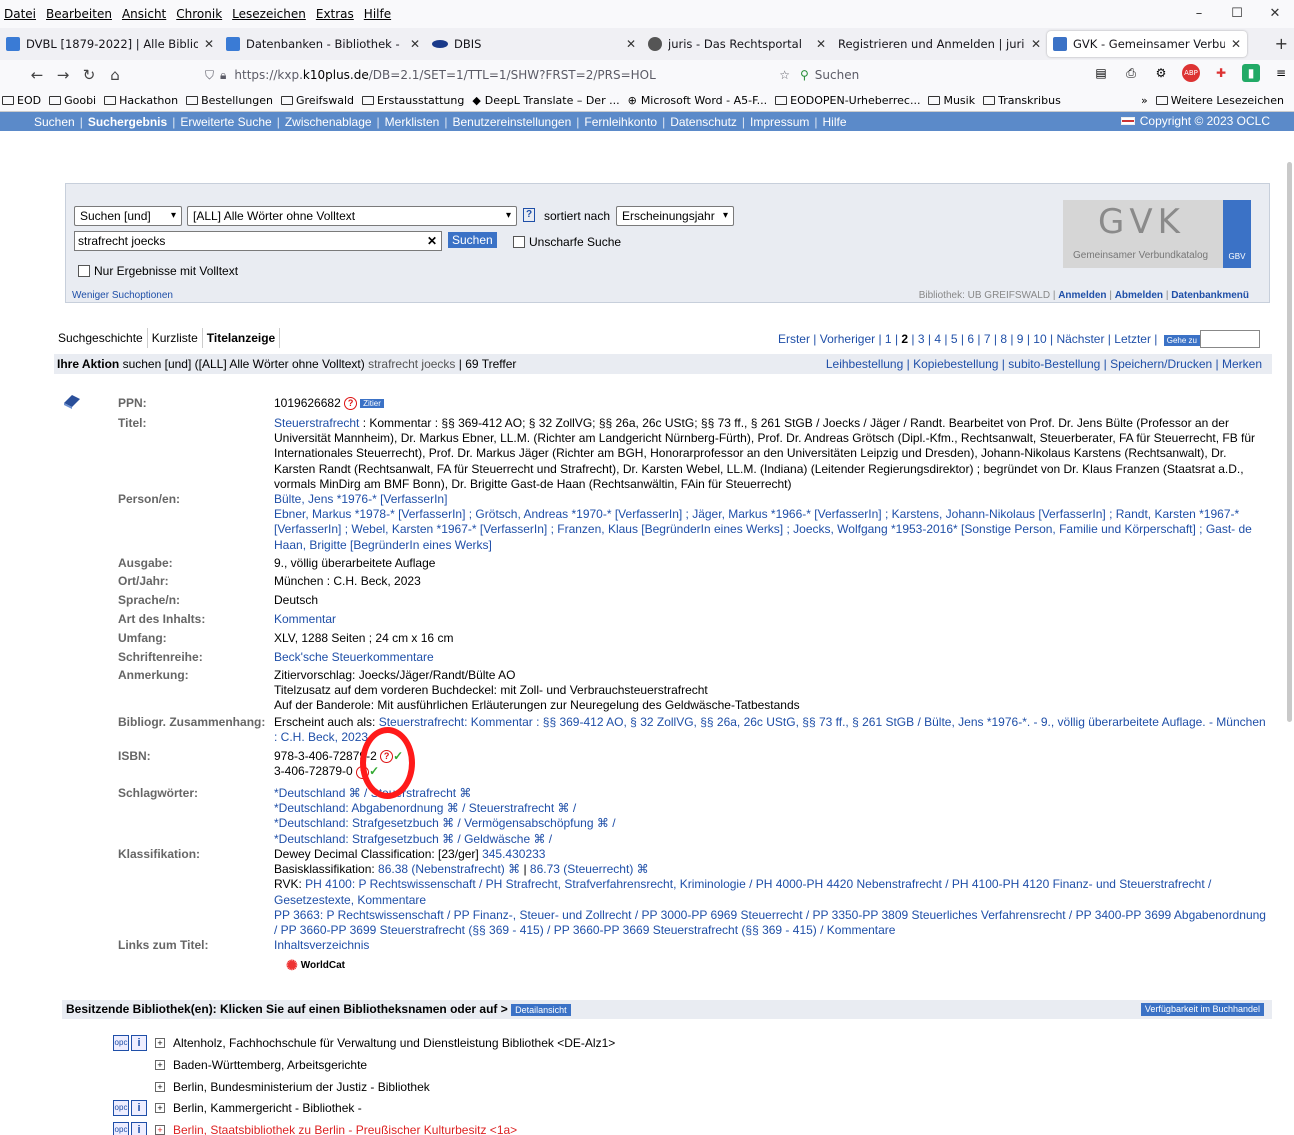 The height and width of the screenshot is (1135, 1294). I want to click on pager-page: 5, so click(954, 339).